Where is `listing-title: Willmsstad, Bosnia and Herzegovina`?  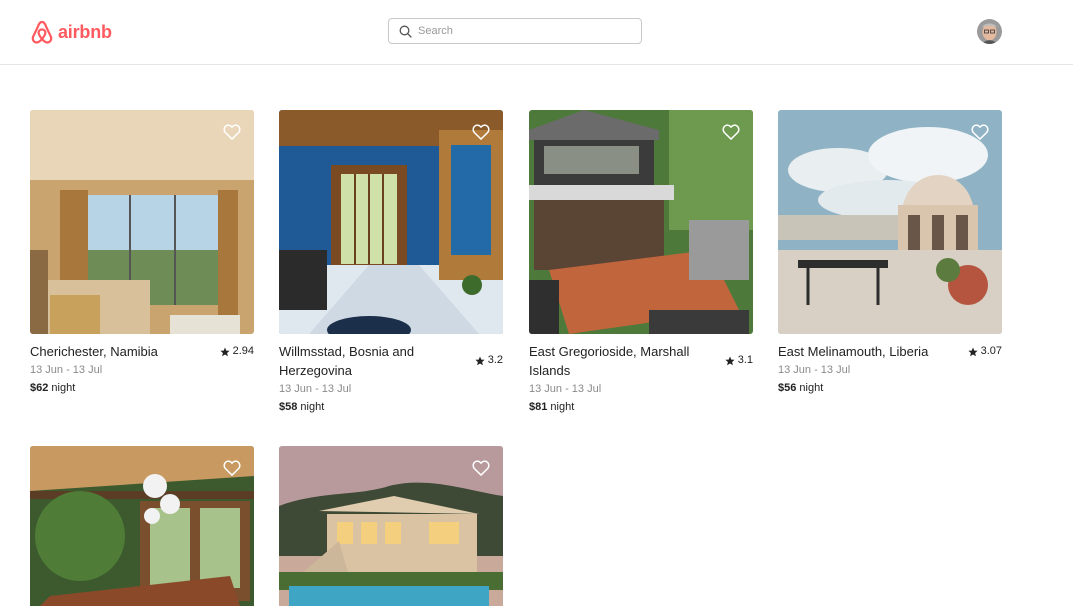 listing-title: Willmsstad, Bosnia and Herzegovina is located at coordinates (369, 361).